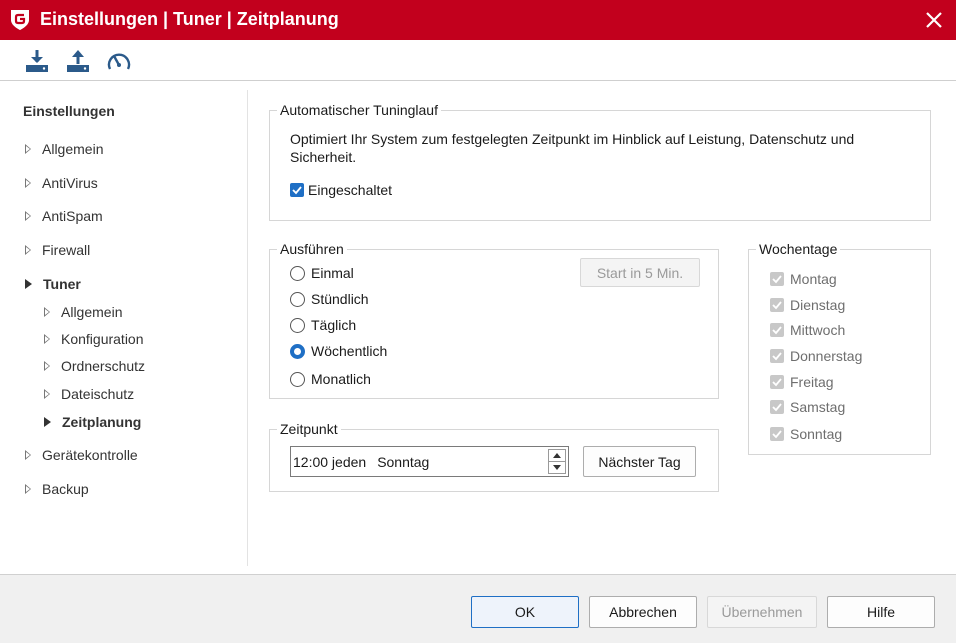 Image resolution: width=956 pixels, height=643 pixels. Describe the element at coordinates (812, 382) in the screenshot. I see `weekday-label: Freitag` at that location.